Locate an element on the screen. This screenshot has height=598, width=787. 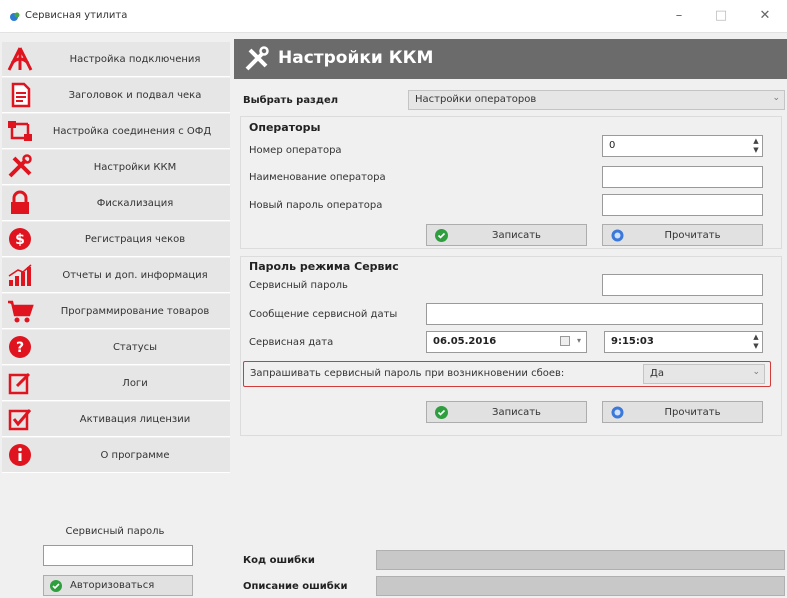
operator-name-input is located at coordinates (682, 177).